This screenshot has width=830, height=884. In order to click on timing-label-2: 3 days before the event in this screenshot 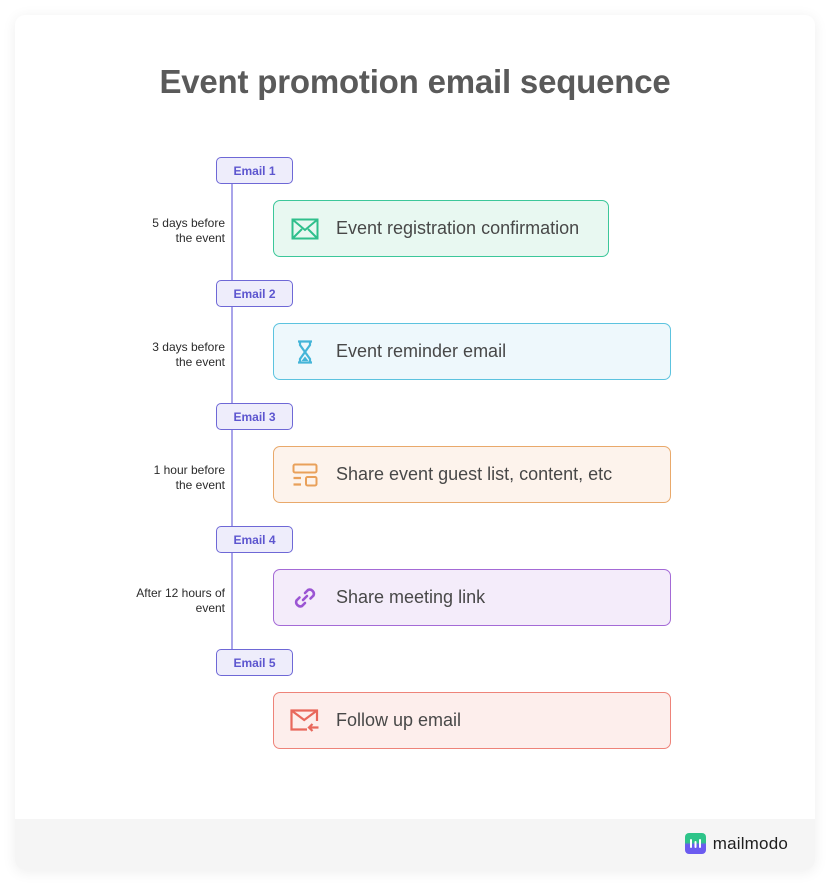, I will do `click(155, 355)`.